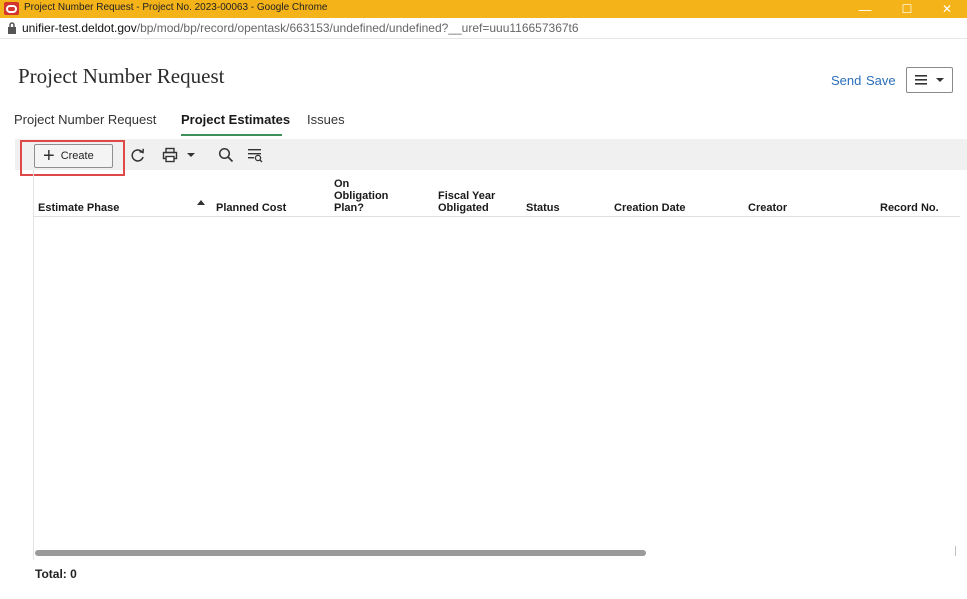 The width and height of the screenshot is (967, 599). Describe the element at coordinates (11, 8) in the screenshot. I see `oracle-logo-icon` at that location.